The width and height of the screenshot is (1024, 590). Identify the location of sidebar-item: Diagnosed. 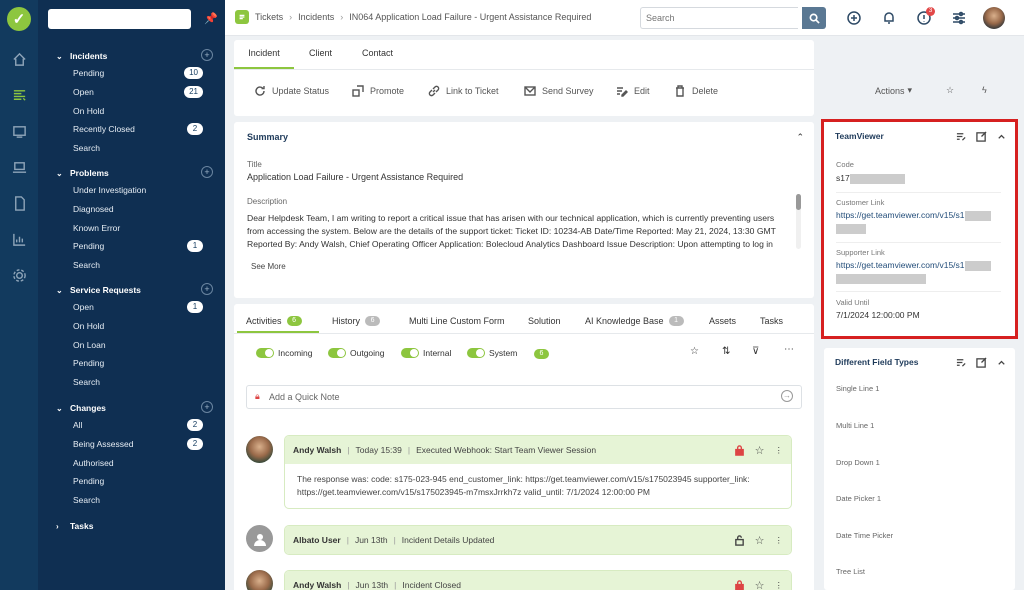
(131, 209).